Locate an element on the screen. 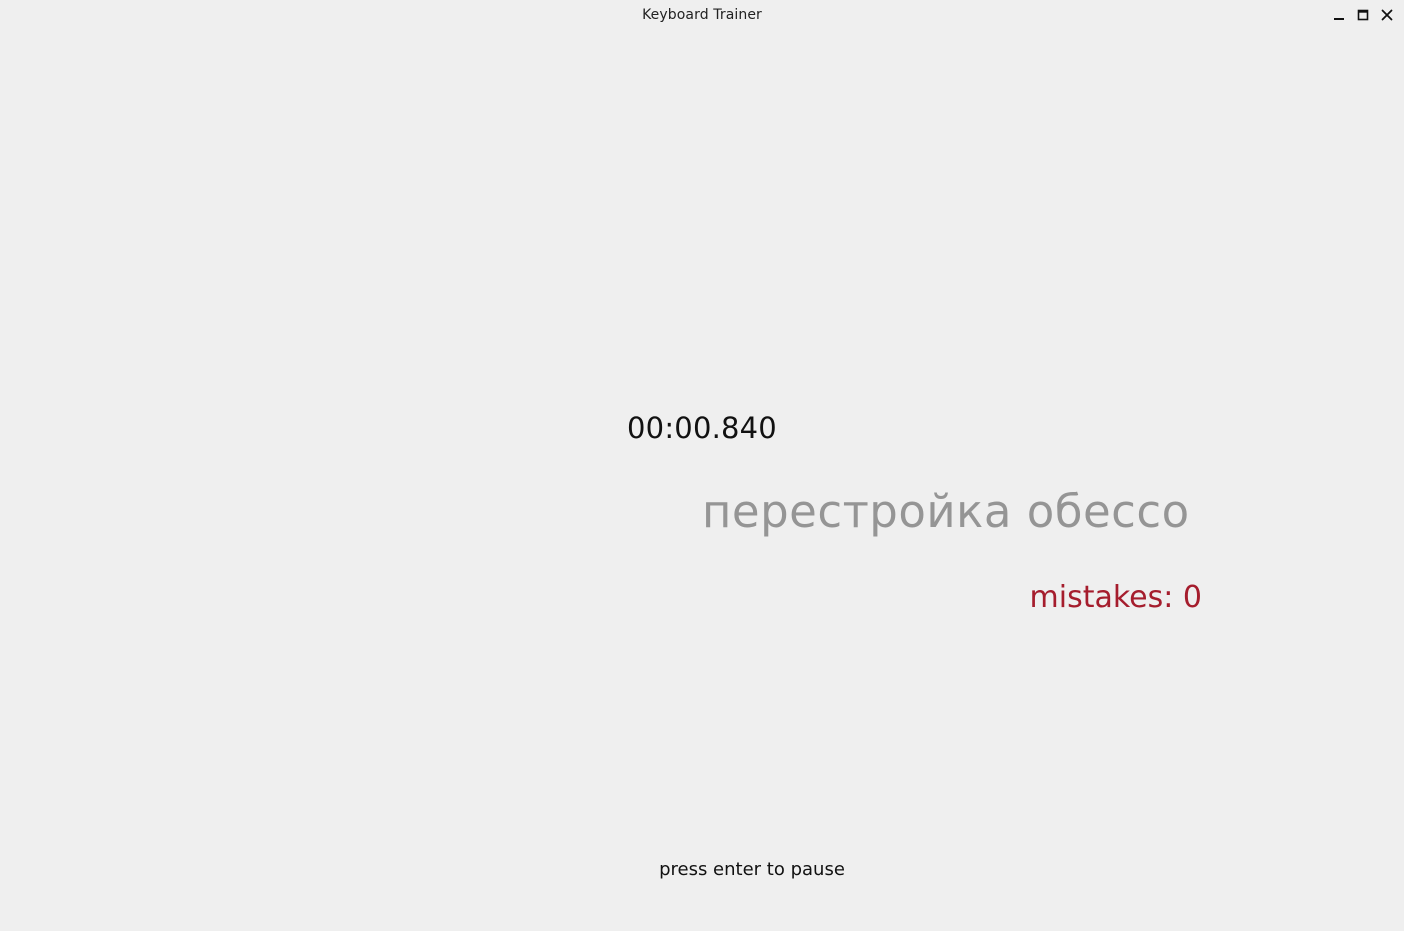 The image size is (1404, 931). window-title: Keyboard Trainer is located at coordinates (702, 15).